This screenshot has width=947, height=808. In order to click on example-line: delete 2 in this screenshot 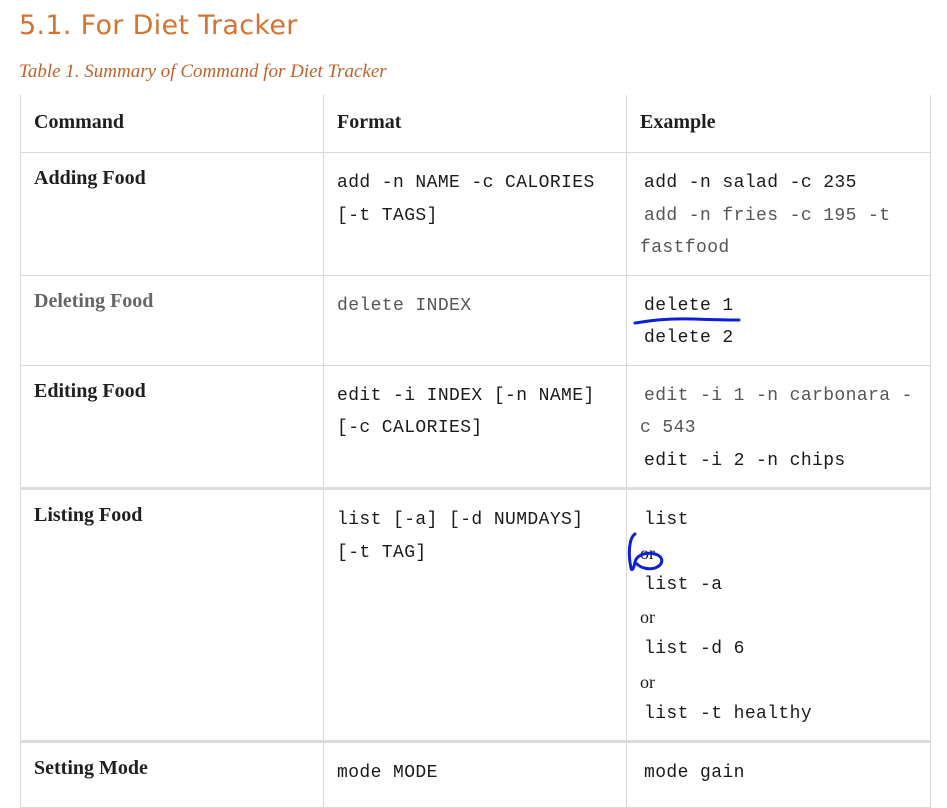, I will do `click(689, 338)`.